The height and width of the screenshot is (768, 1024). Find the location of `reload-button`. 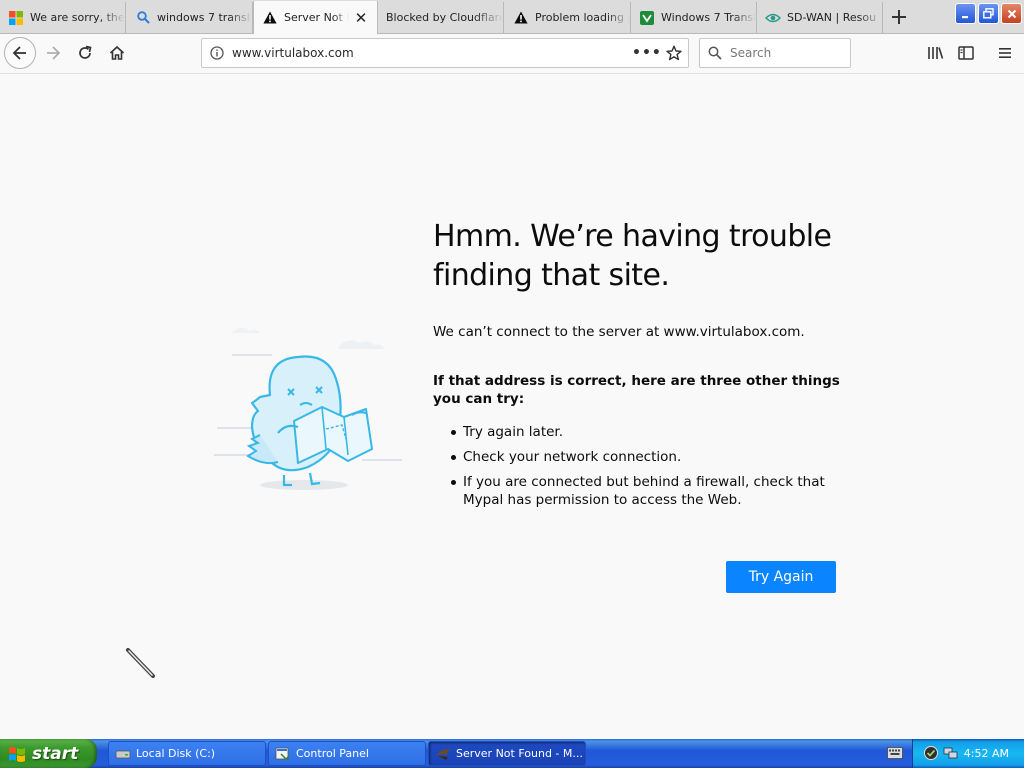

reload-button is located at coordinates (85, 53).